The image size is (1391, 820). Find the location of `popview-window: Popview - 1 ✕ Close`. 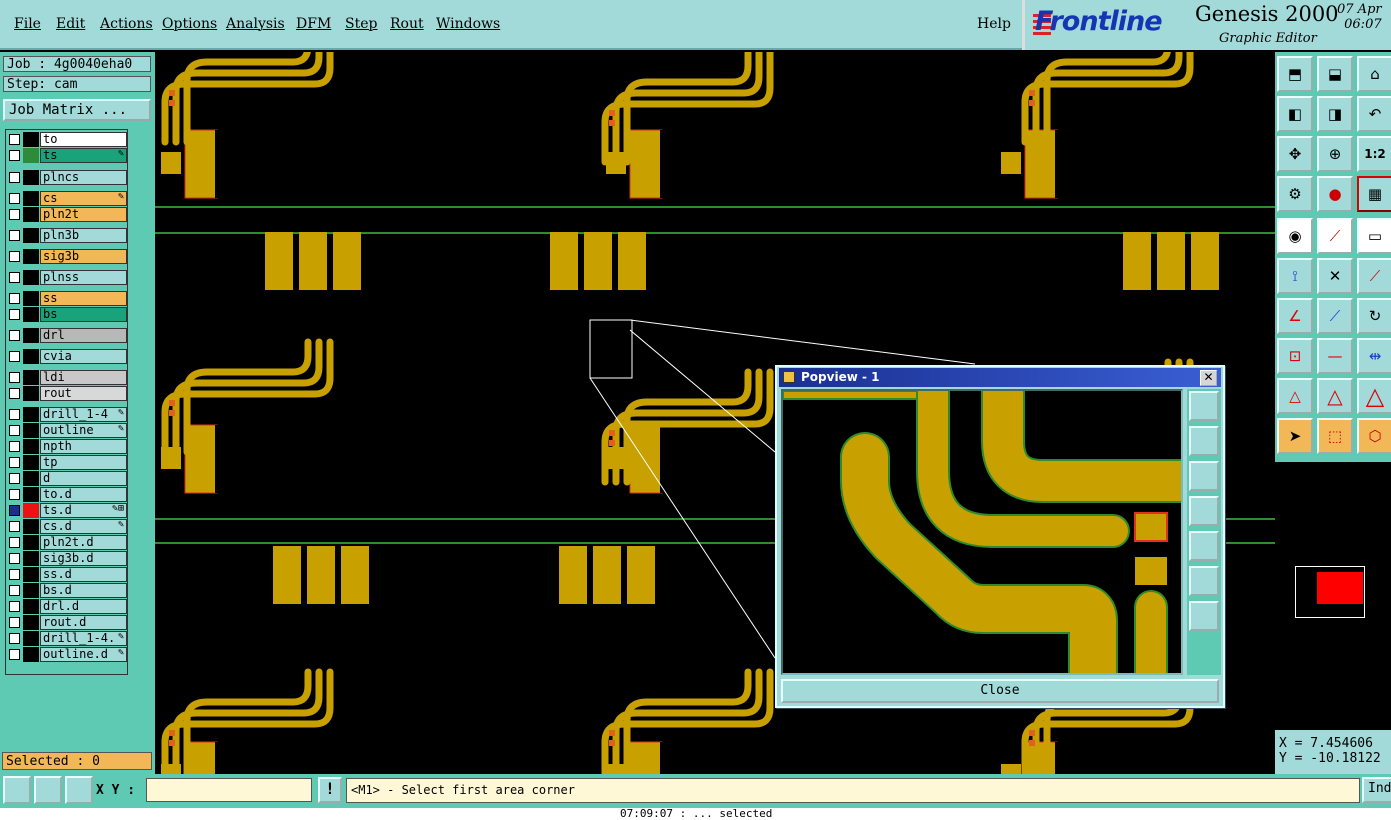

popview-window: Popview - 1 ✕ Close is located at coordinates (1000, 536).